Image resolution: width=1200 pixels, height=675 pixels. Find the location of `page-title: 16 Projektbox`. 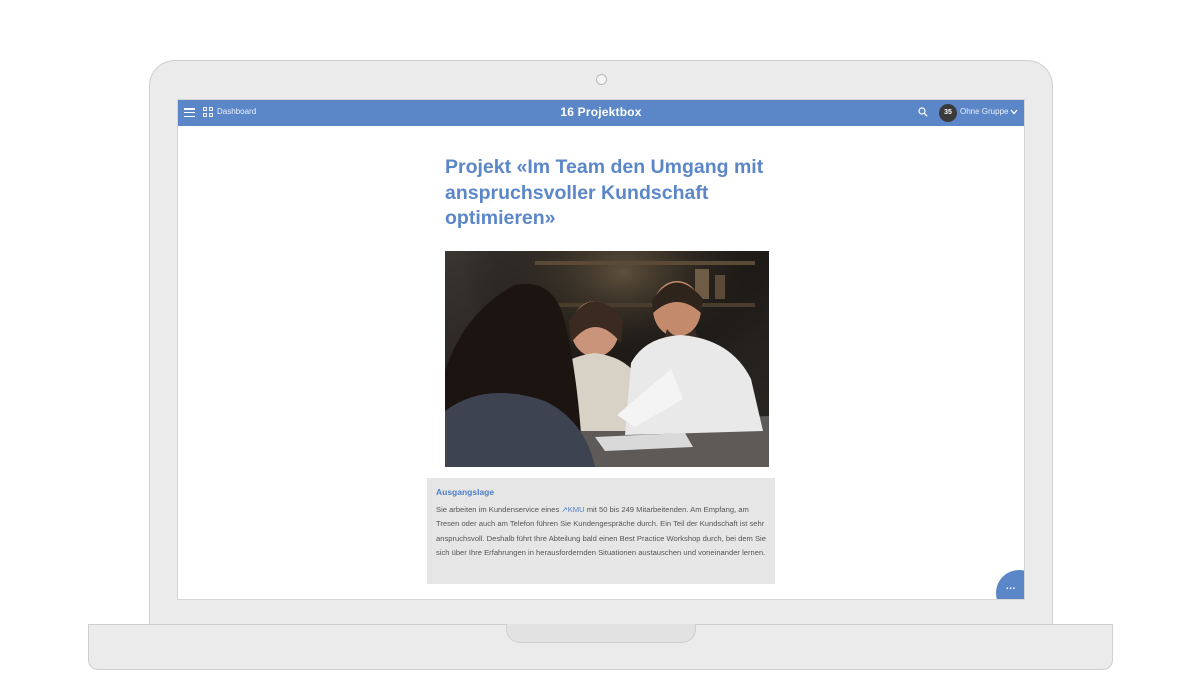

page-title: 16 Projektbox is located at coordinates (601, 112).